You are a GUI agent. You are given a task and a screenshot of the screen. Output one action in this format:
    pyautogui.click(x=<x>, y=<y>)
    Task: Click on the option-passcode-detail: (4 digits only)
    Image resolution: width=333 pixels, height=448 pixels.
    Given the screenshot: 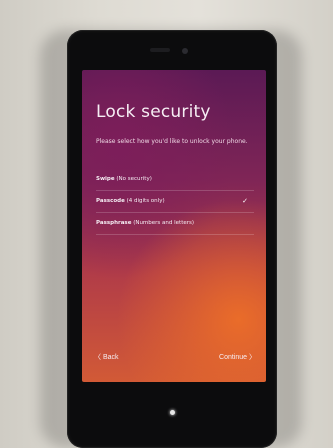 What is the action you would take?
    pyautogui.click(x=145, y=201)
    